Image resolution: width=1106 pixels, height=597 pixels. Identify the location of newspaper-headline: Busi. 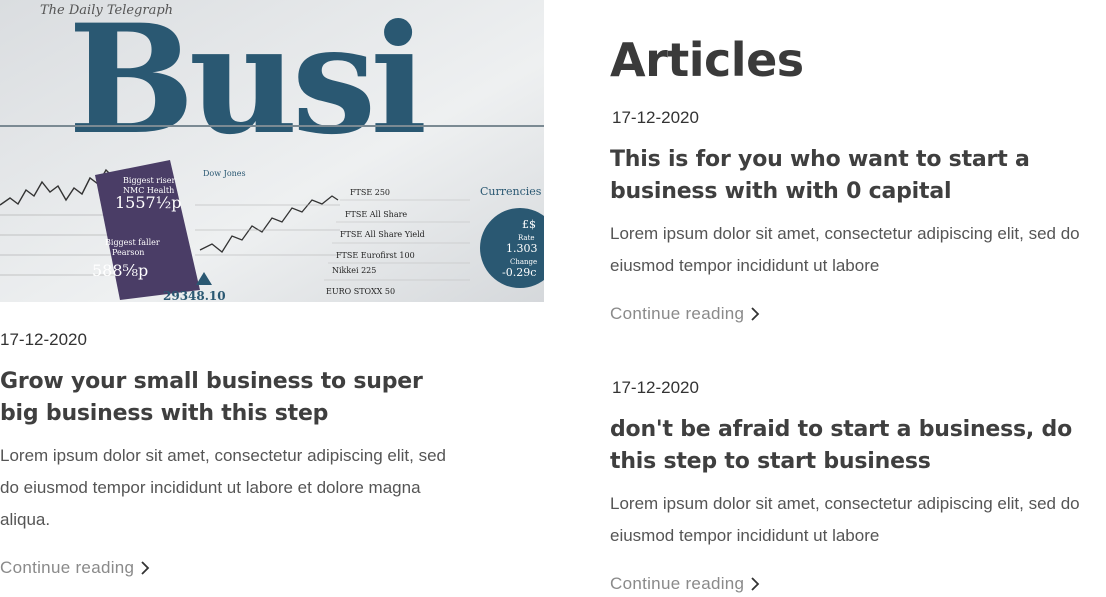
(246, 84).